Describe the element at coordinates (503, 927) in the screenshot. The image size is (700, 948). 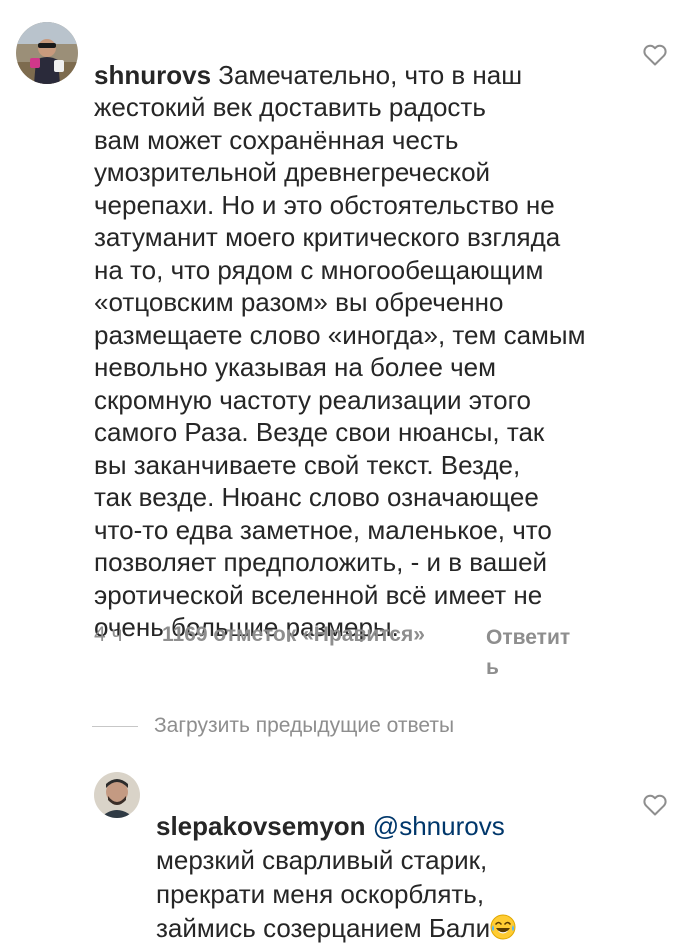
I see `face-with-tears-of-joy-icon` at that location.